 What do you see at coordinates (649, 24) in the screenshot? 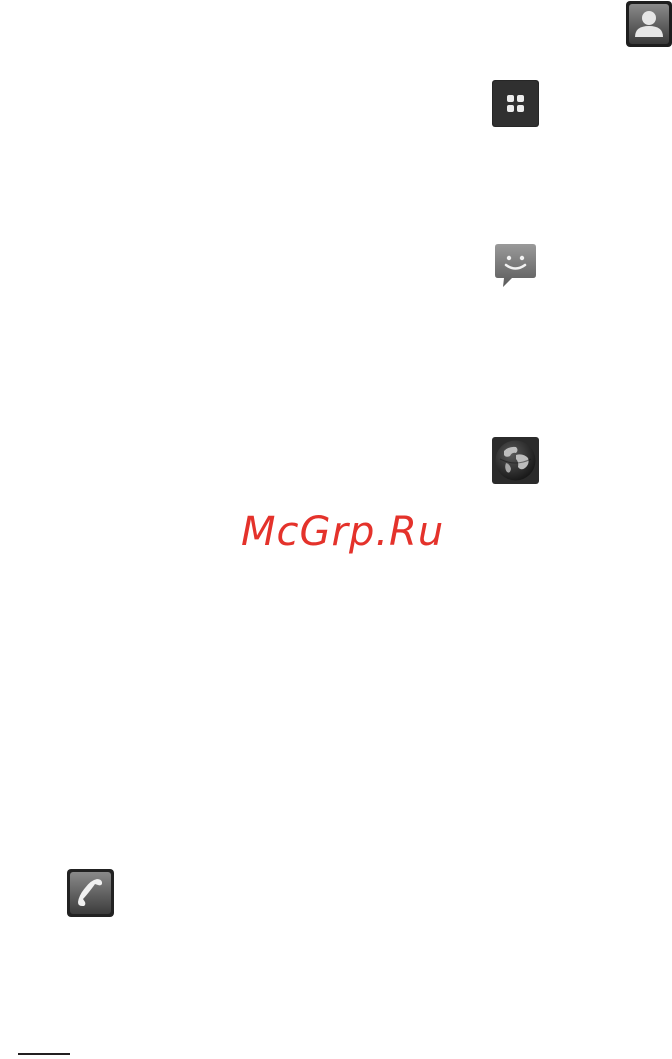
I see `contacts-icon` at bounding box center [649, 24].